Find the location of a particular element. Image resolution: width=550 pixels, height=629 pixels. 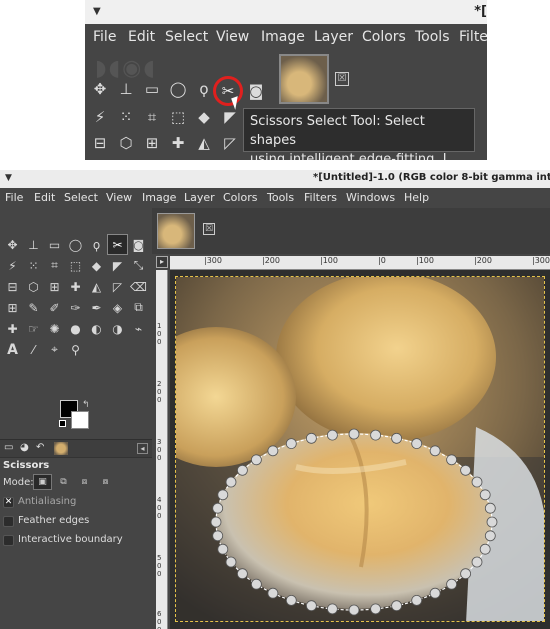

paintbrush-icon: ✎ is located at coordinates (33, 307).